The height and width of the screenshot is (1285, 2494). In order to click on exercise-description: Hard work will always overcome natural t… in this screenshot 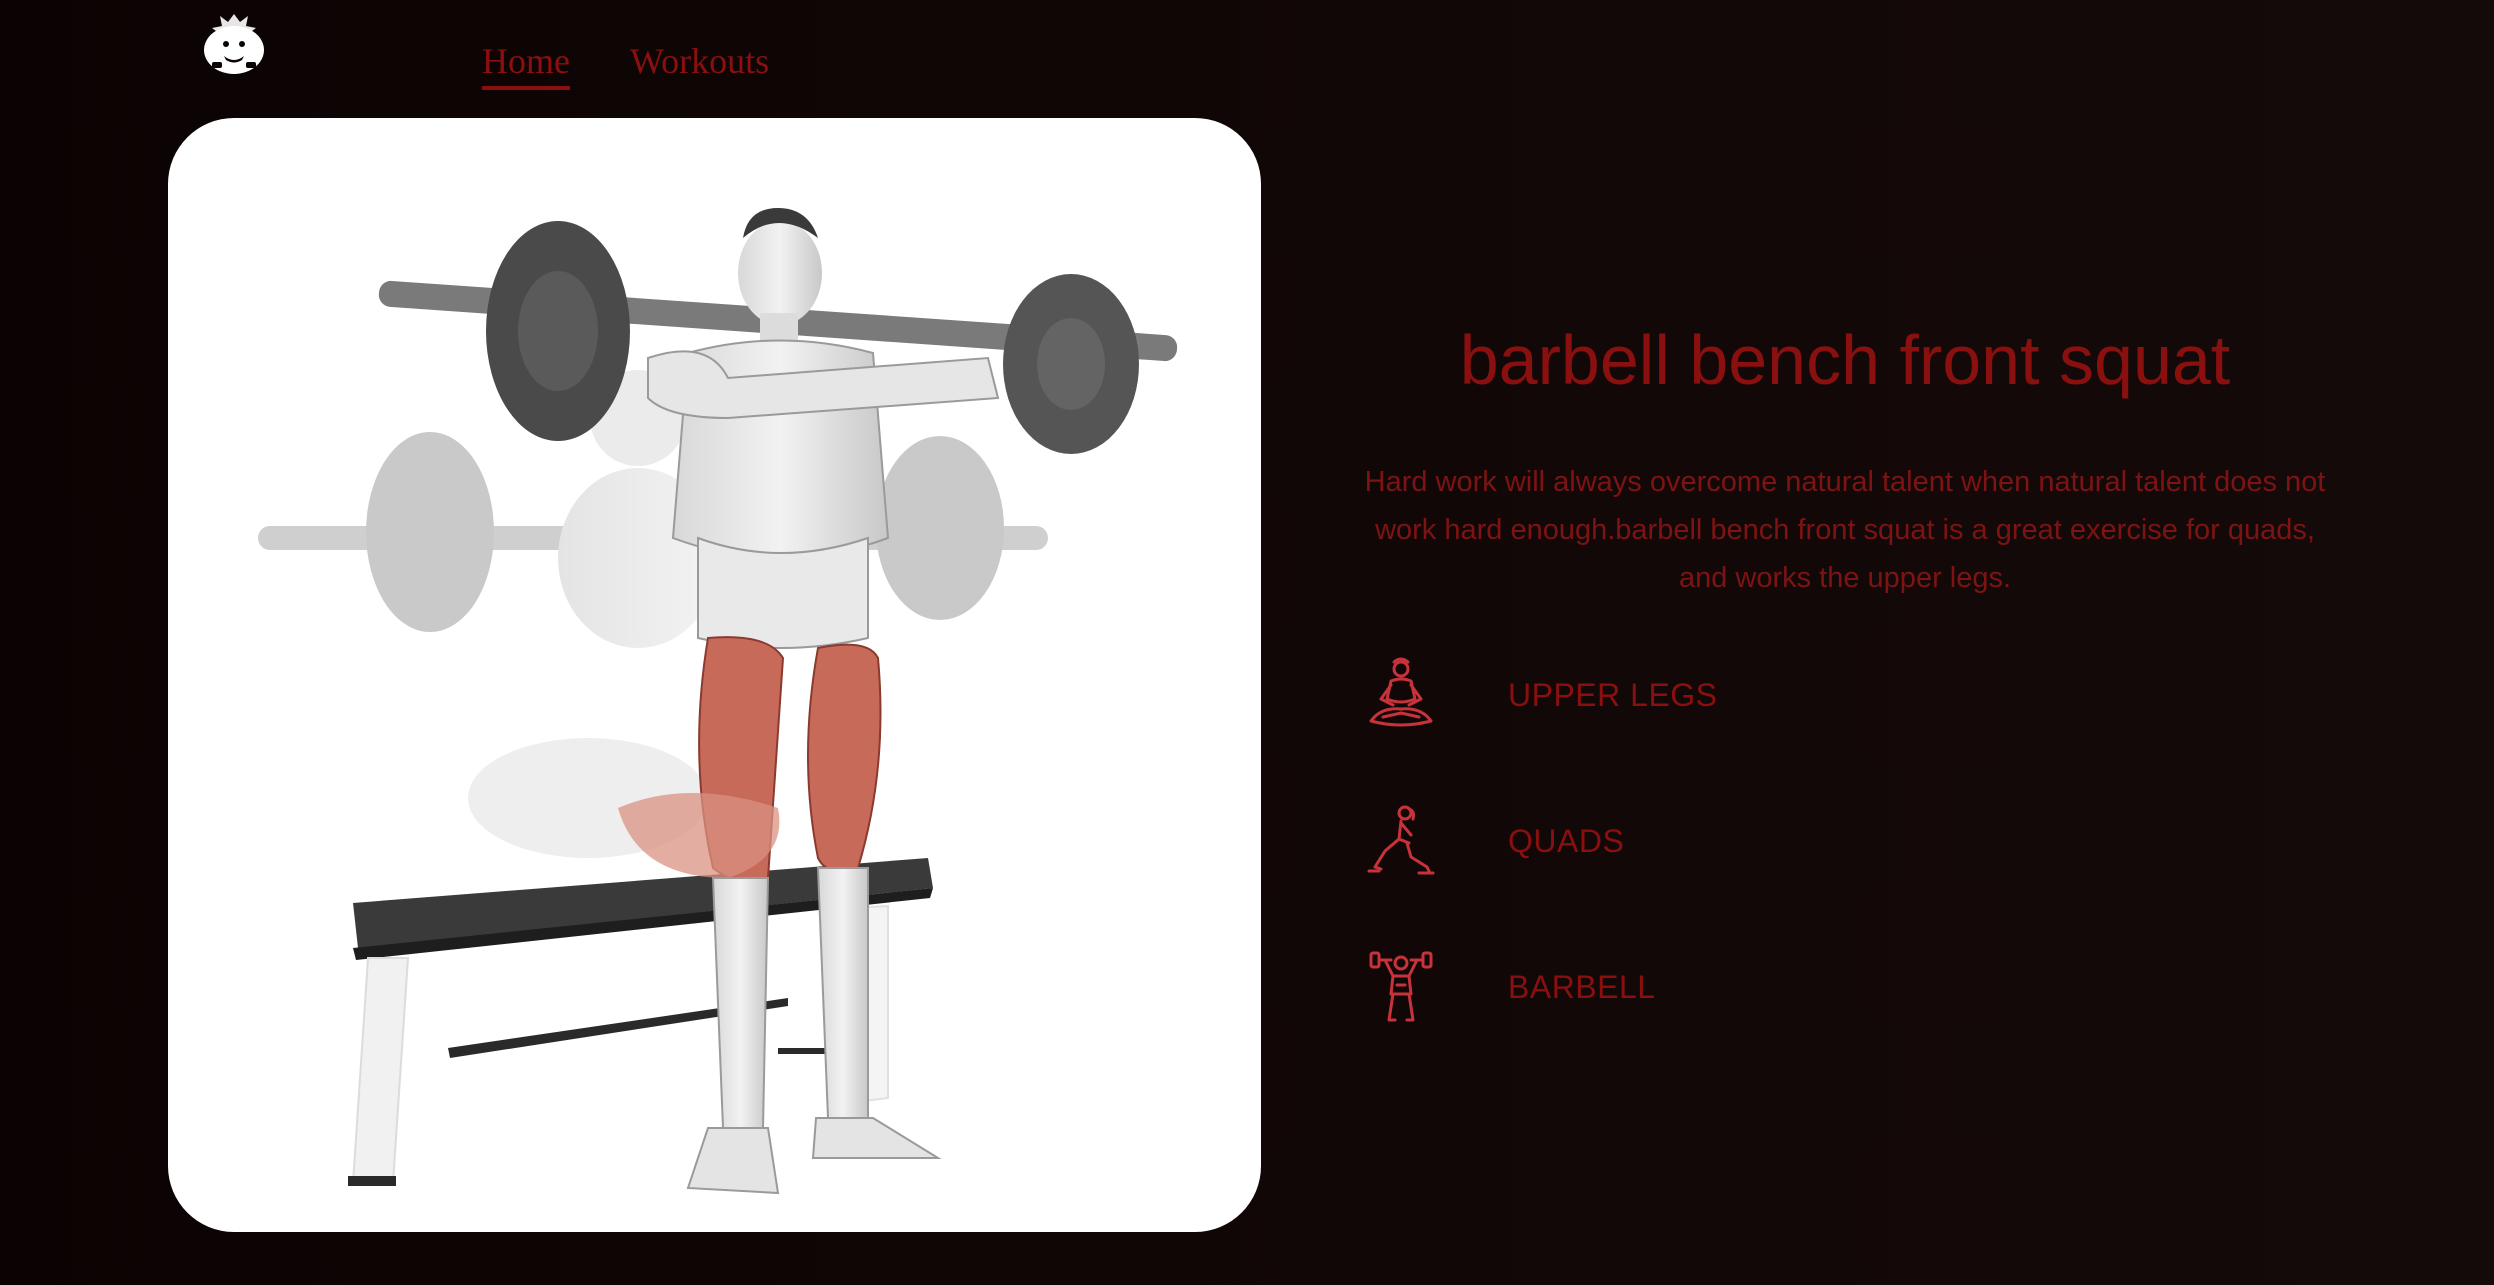, I will do `click(1845, 530)`.